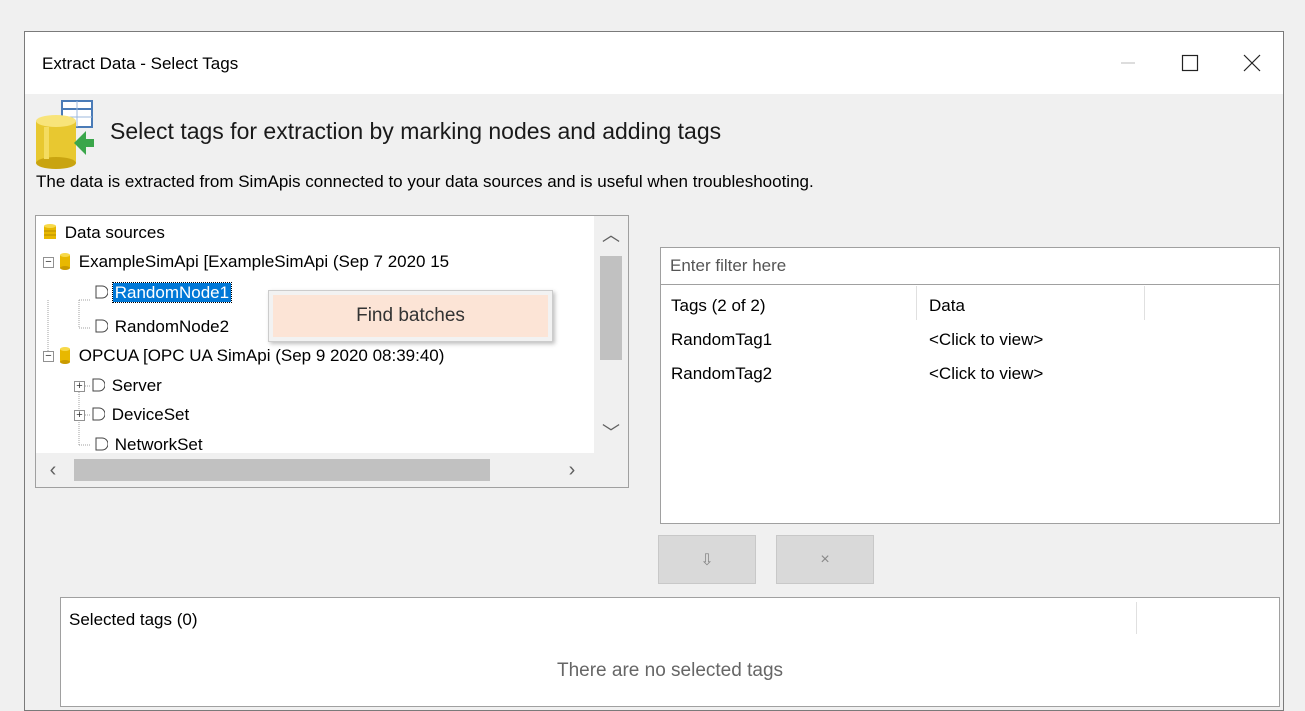 The height and width of the screenshot is (711, 1305). What do you see at coordinates (611, 433) in the screenshot?
I see `scroll-down-icon: ﹀` at bounding box center [611, 433].